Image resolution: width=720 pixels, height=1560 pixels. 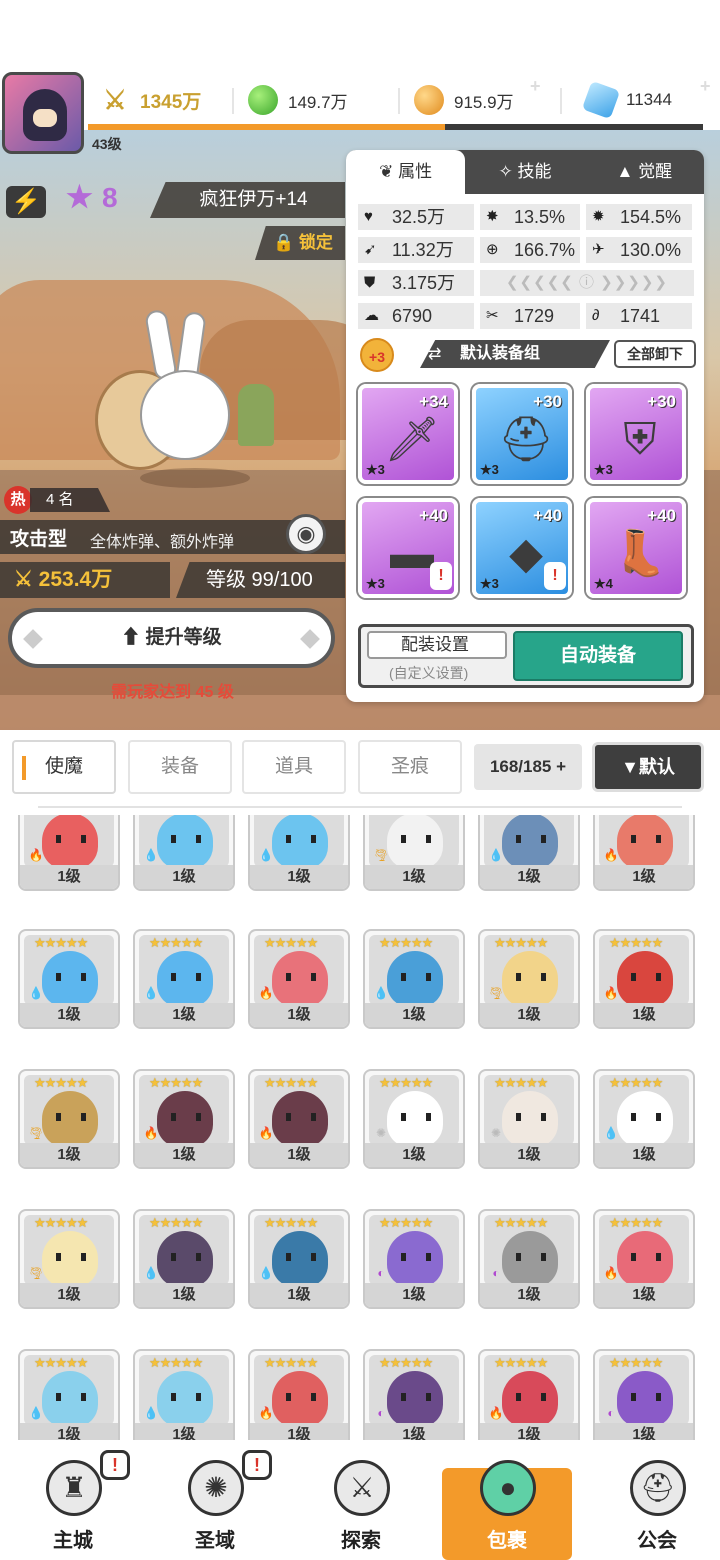 I want to click on hero-body, so click(x=185, y=415).